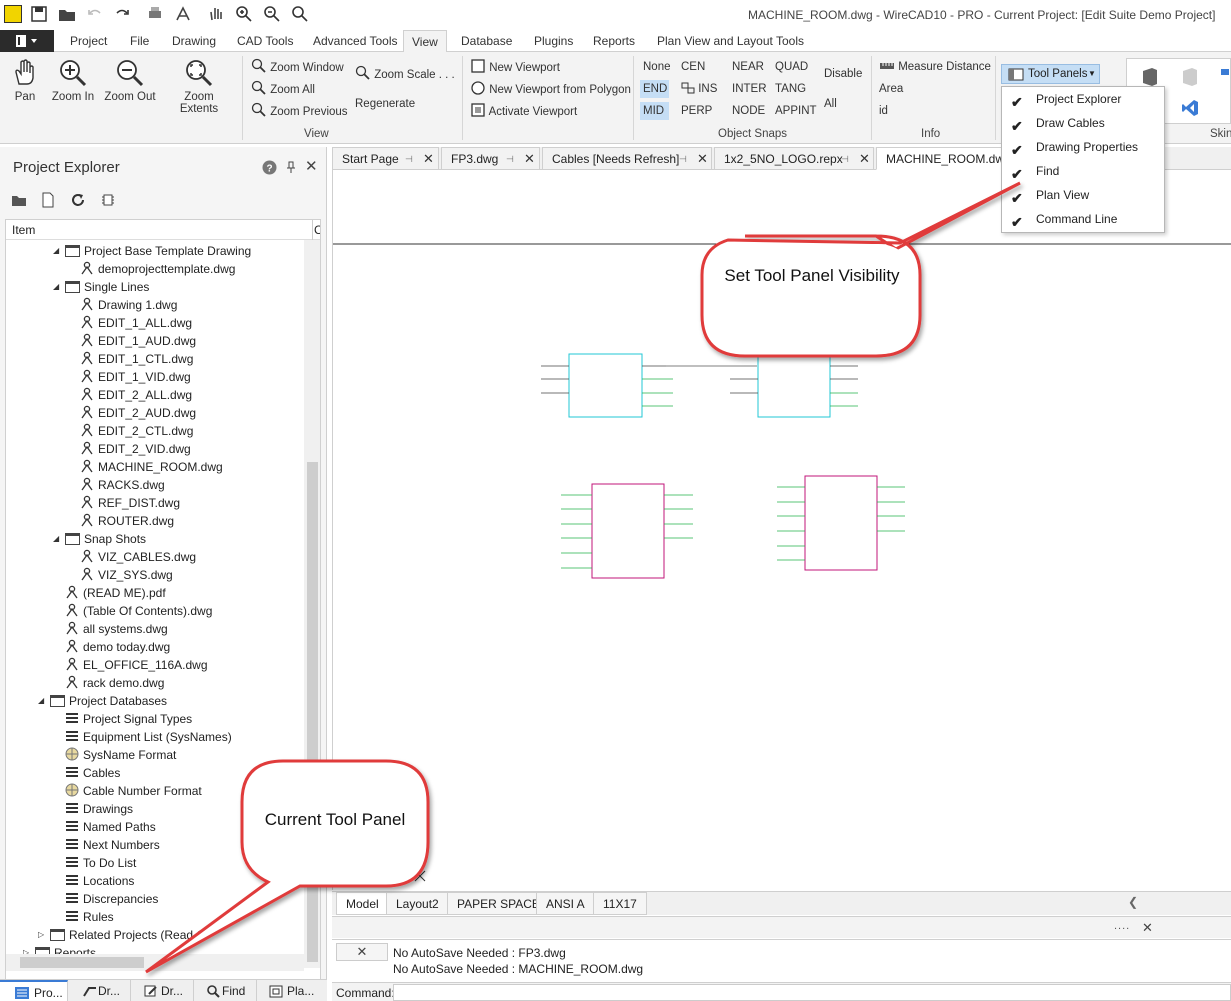  Describe the element at coordinates (114, 683) in the screenshot. I see `tree-item: rack demo.dwg` at that location.